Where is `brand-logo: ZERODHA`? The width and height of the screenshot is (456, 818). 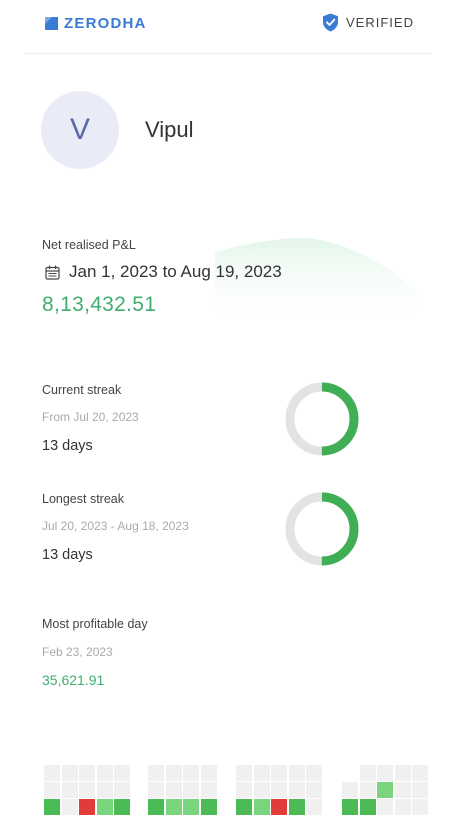 brand-logo: ZERODHA is located at coordinates (96, 23).